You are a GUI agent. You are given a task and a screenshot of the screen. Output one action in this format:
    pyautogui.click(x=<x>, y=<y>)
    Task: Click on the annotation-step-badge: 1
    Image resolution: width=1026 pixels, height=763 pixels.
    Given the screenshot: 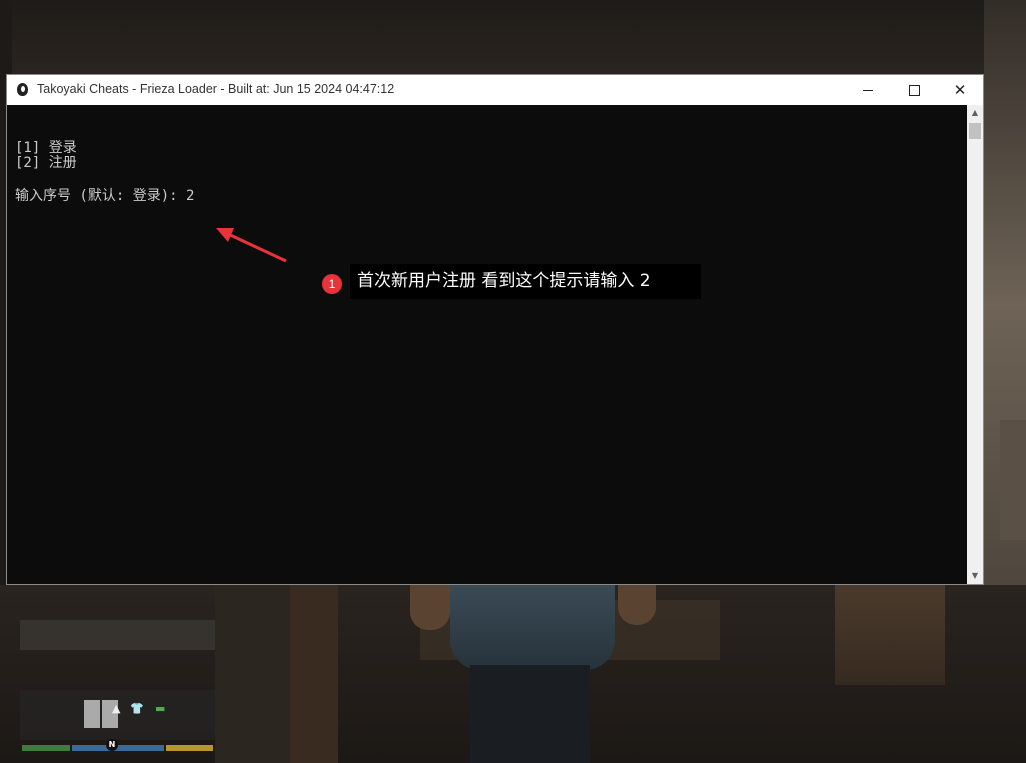 What is the action you would take?
    pyautogui.click(x=332, y=284)
    